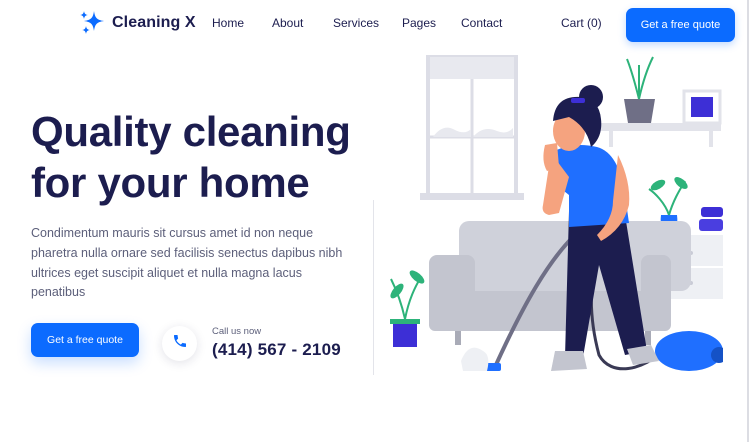 This screenshot has height=442, width=749. I want to click on phone-button, so click(179, 343).